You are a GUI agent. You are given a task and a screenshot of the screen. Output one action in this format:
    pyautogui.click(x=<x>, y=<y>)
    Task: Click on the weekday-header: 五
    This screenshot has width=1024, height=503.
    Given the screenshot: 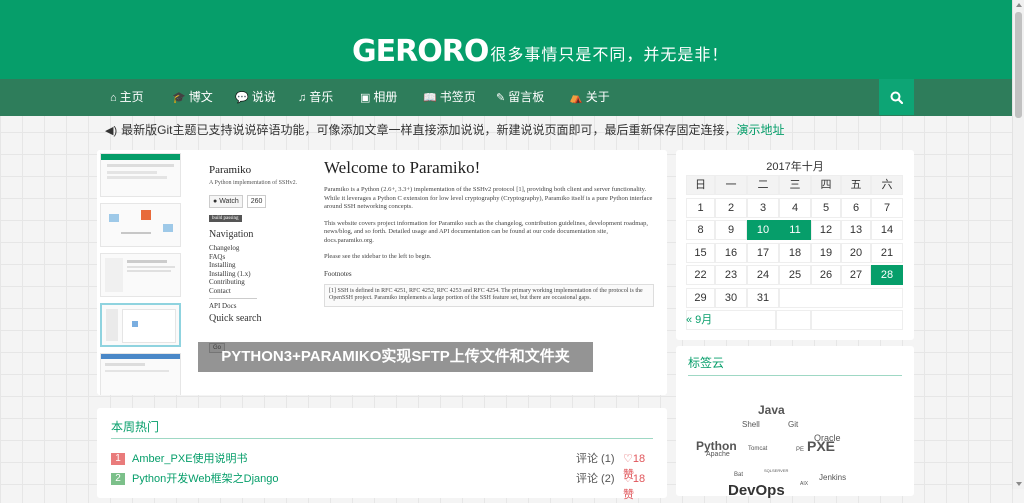 What is the action you would take?
    pyautogui.click(x=856, y=185)
    